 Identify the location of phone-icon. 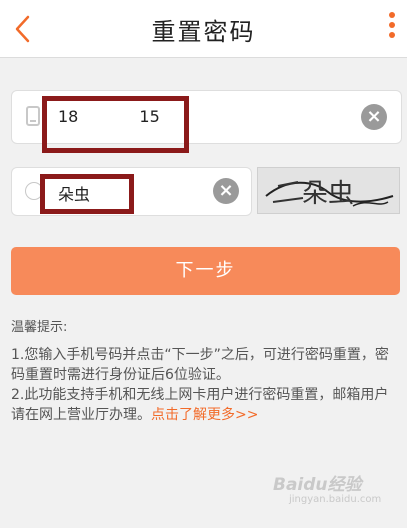
(33, 116).